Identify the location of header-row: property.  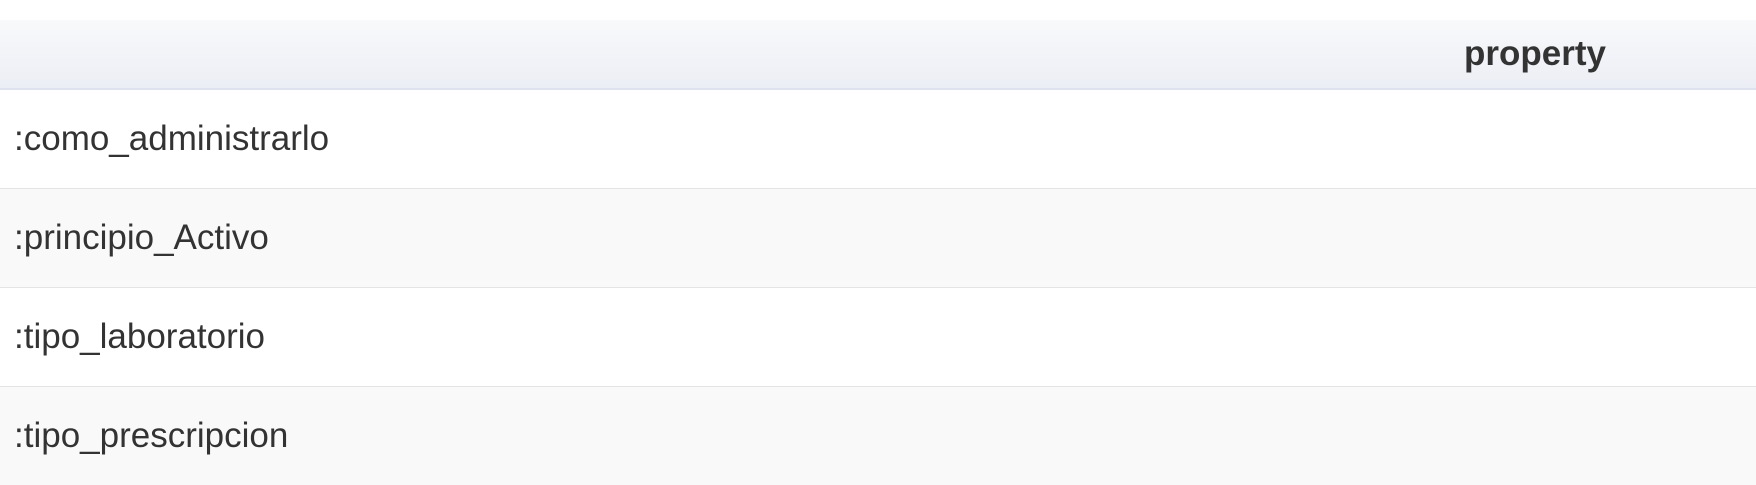
(878, 54).